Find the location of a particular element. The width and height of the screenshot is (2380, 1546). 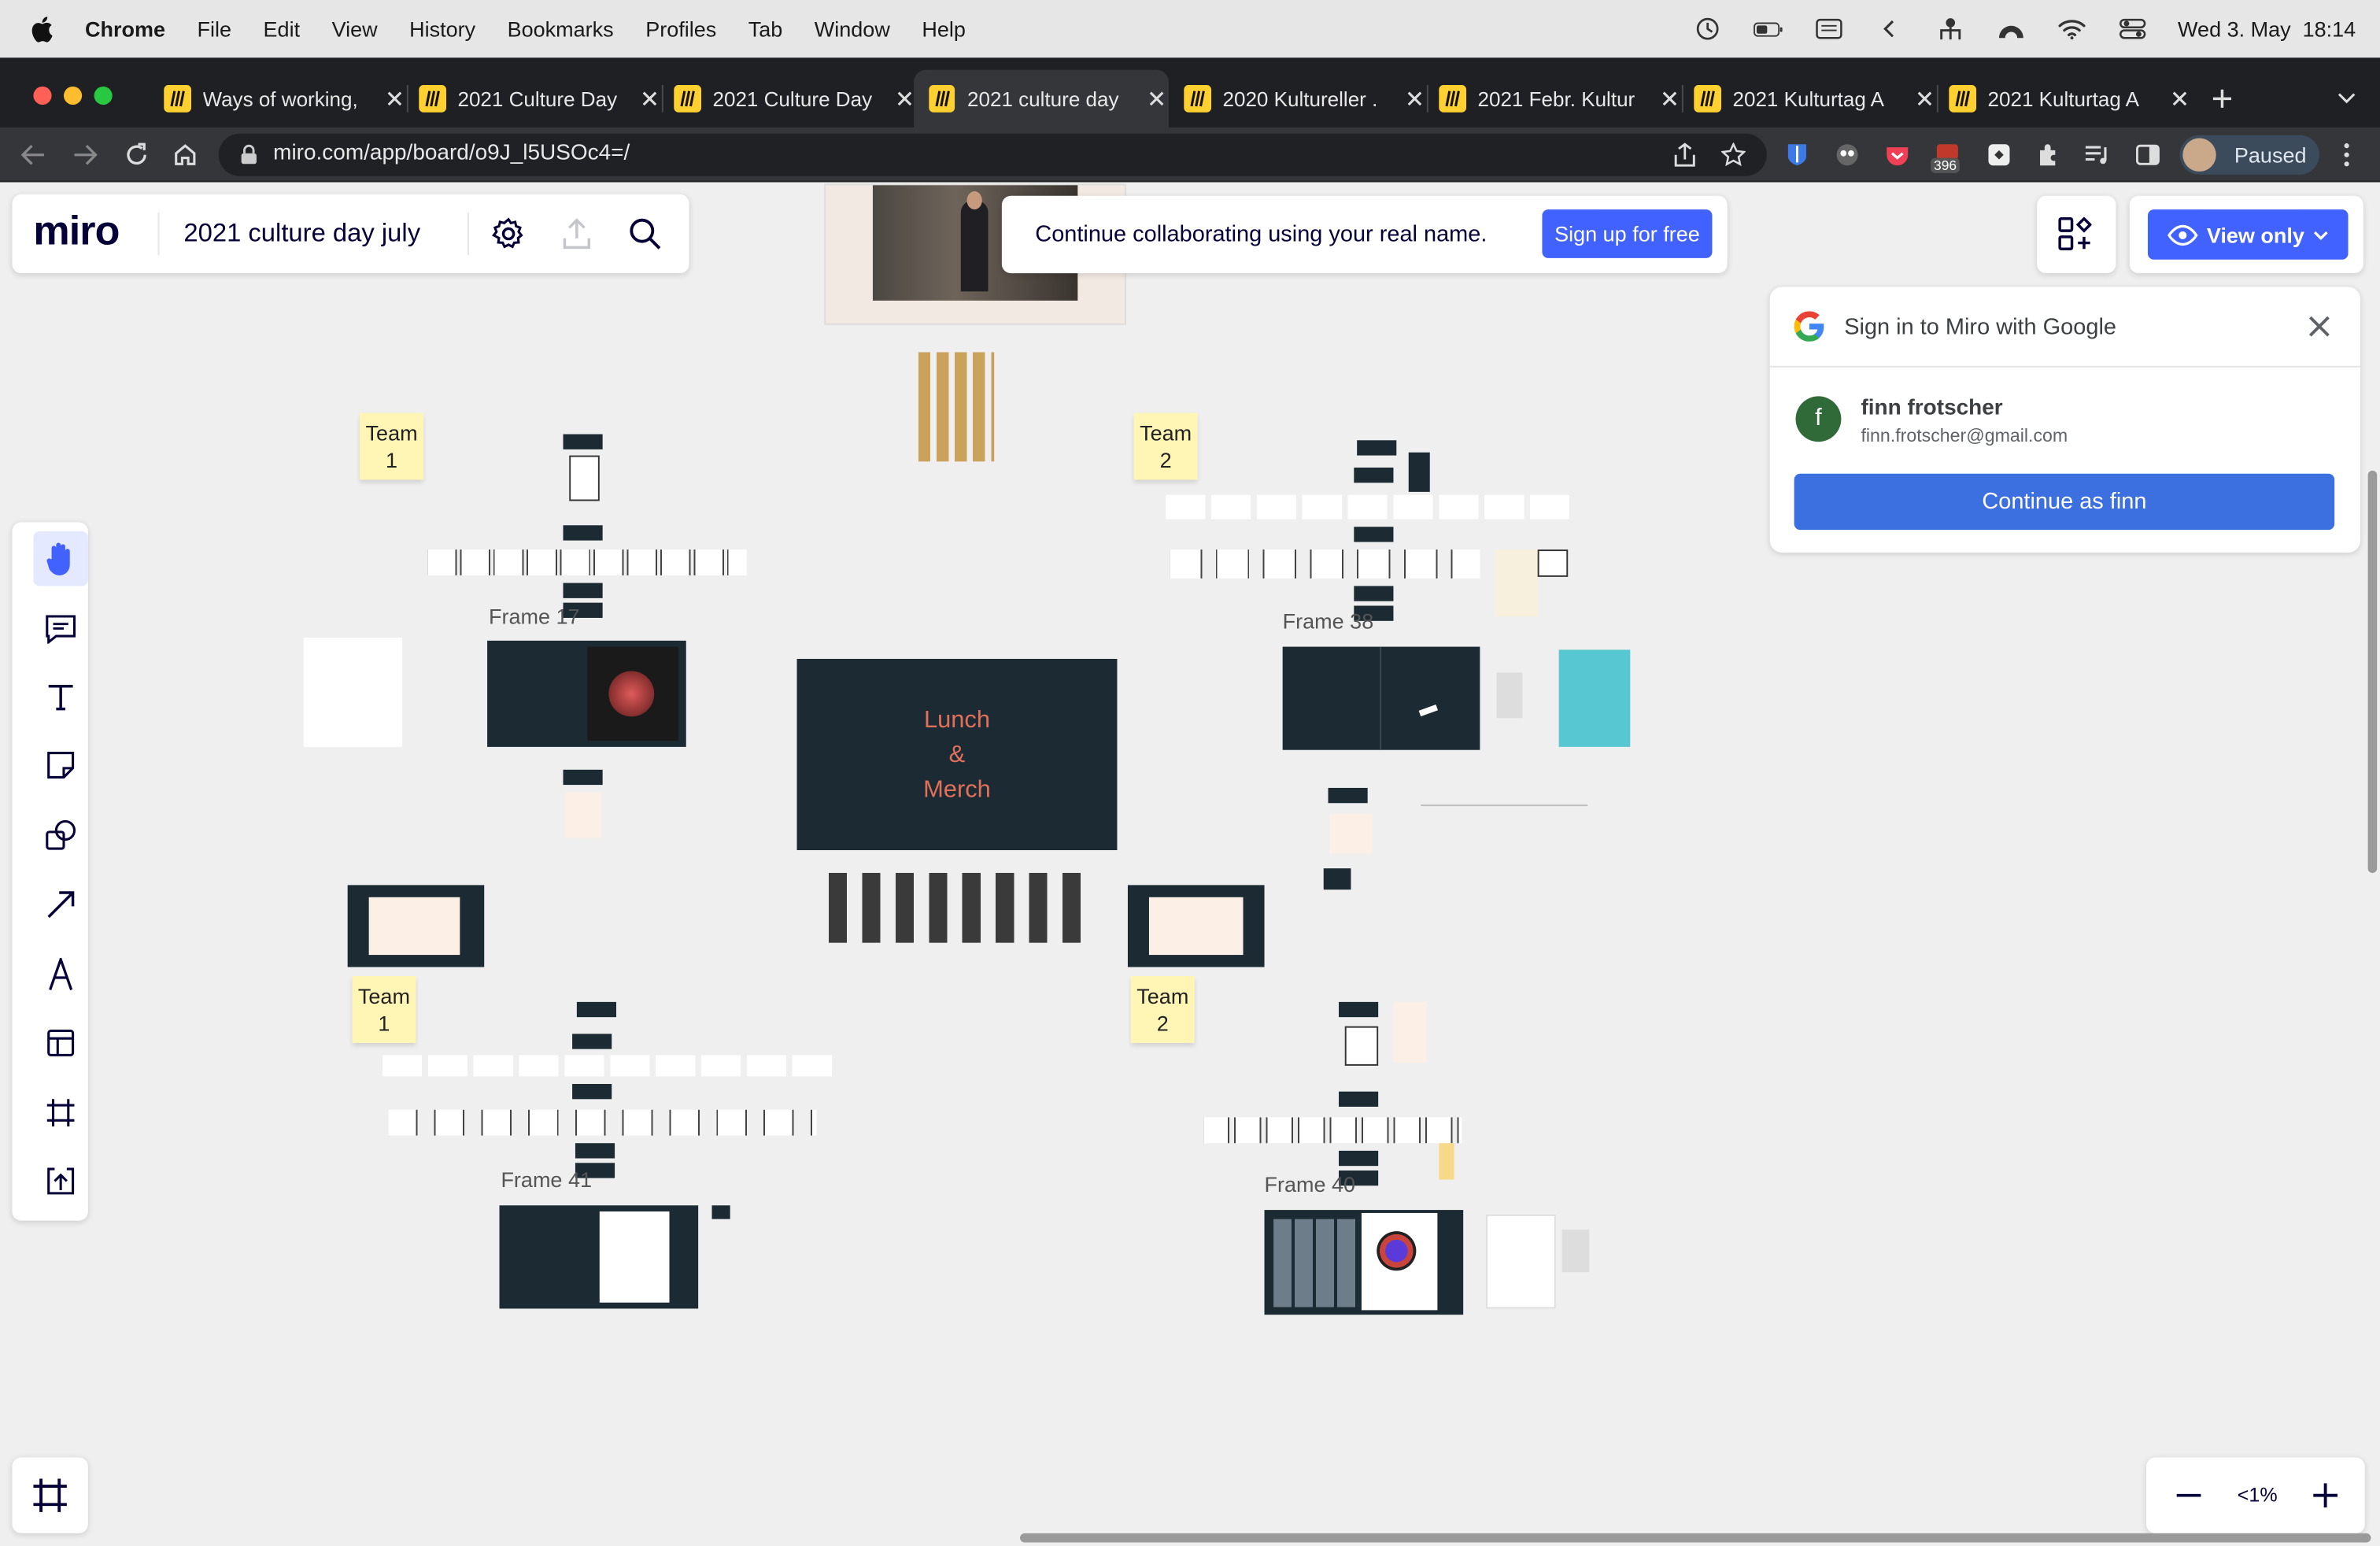

templates-tool is located at coordinates (60, 1043).